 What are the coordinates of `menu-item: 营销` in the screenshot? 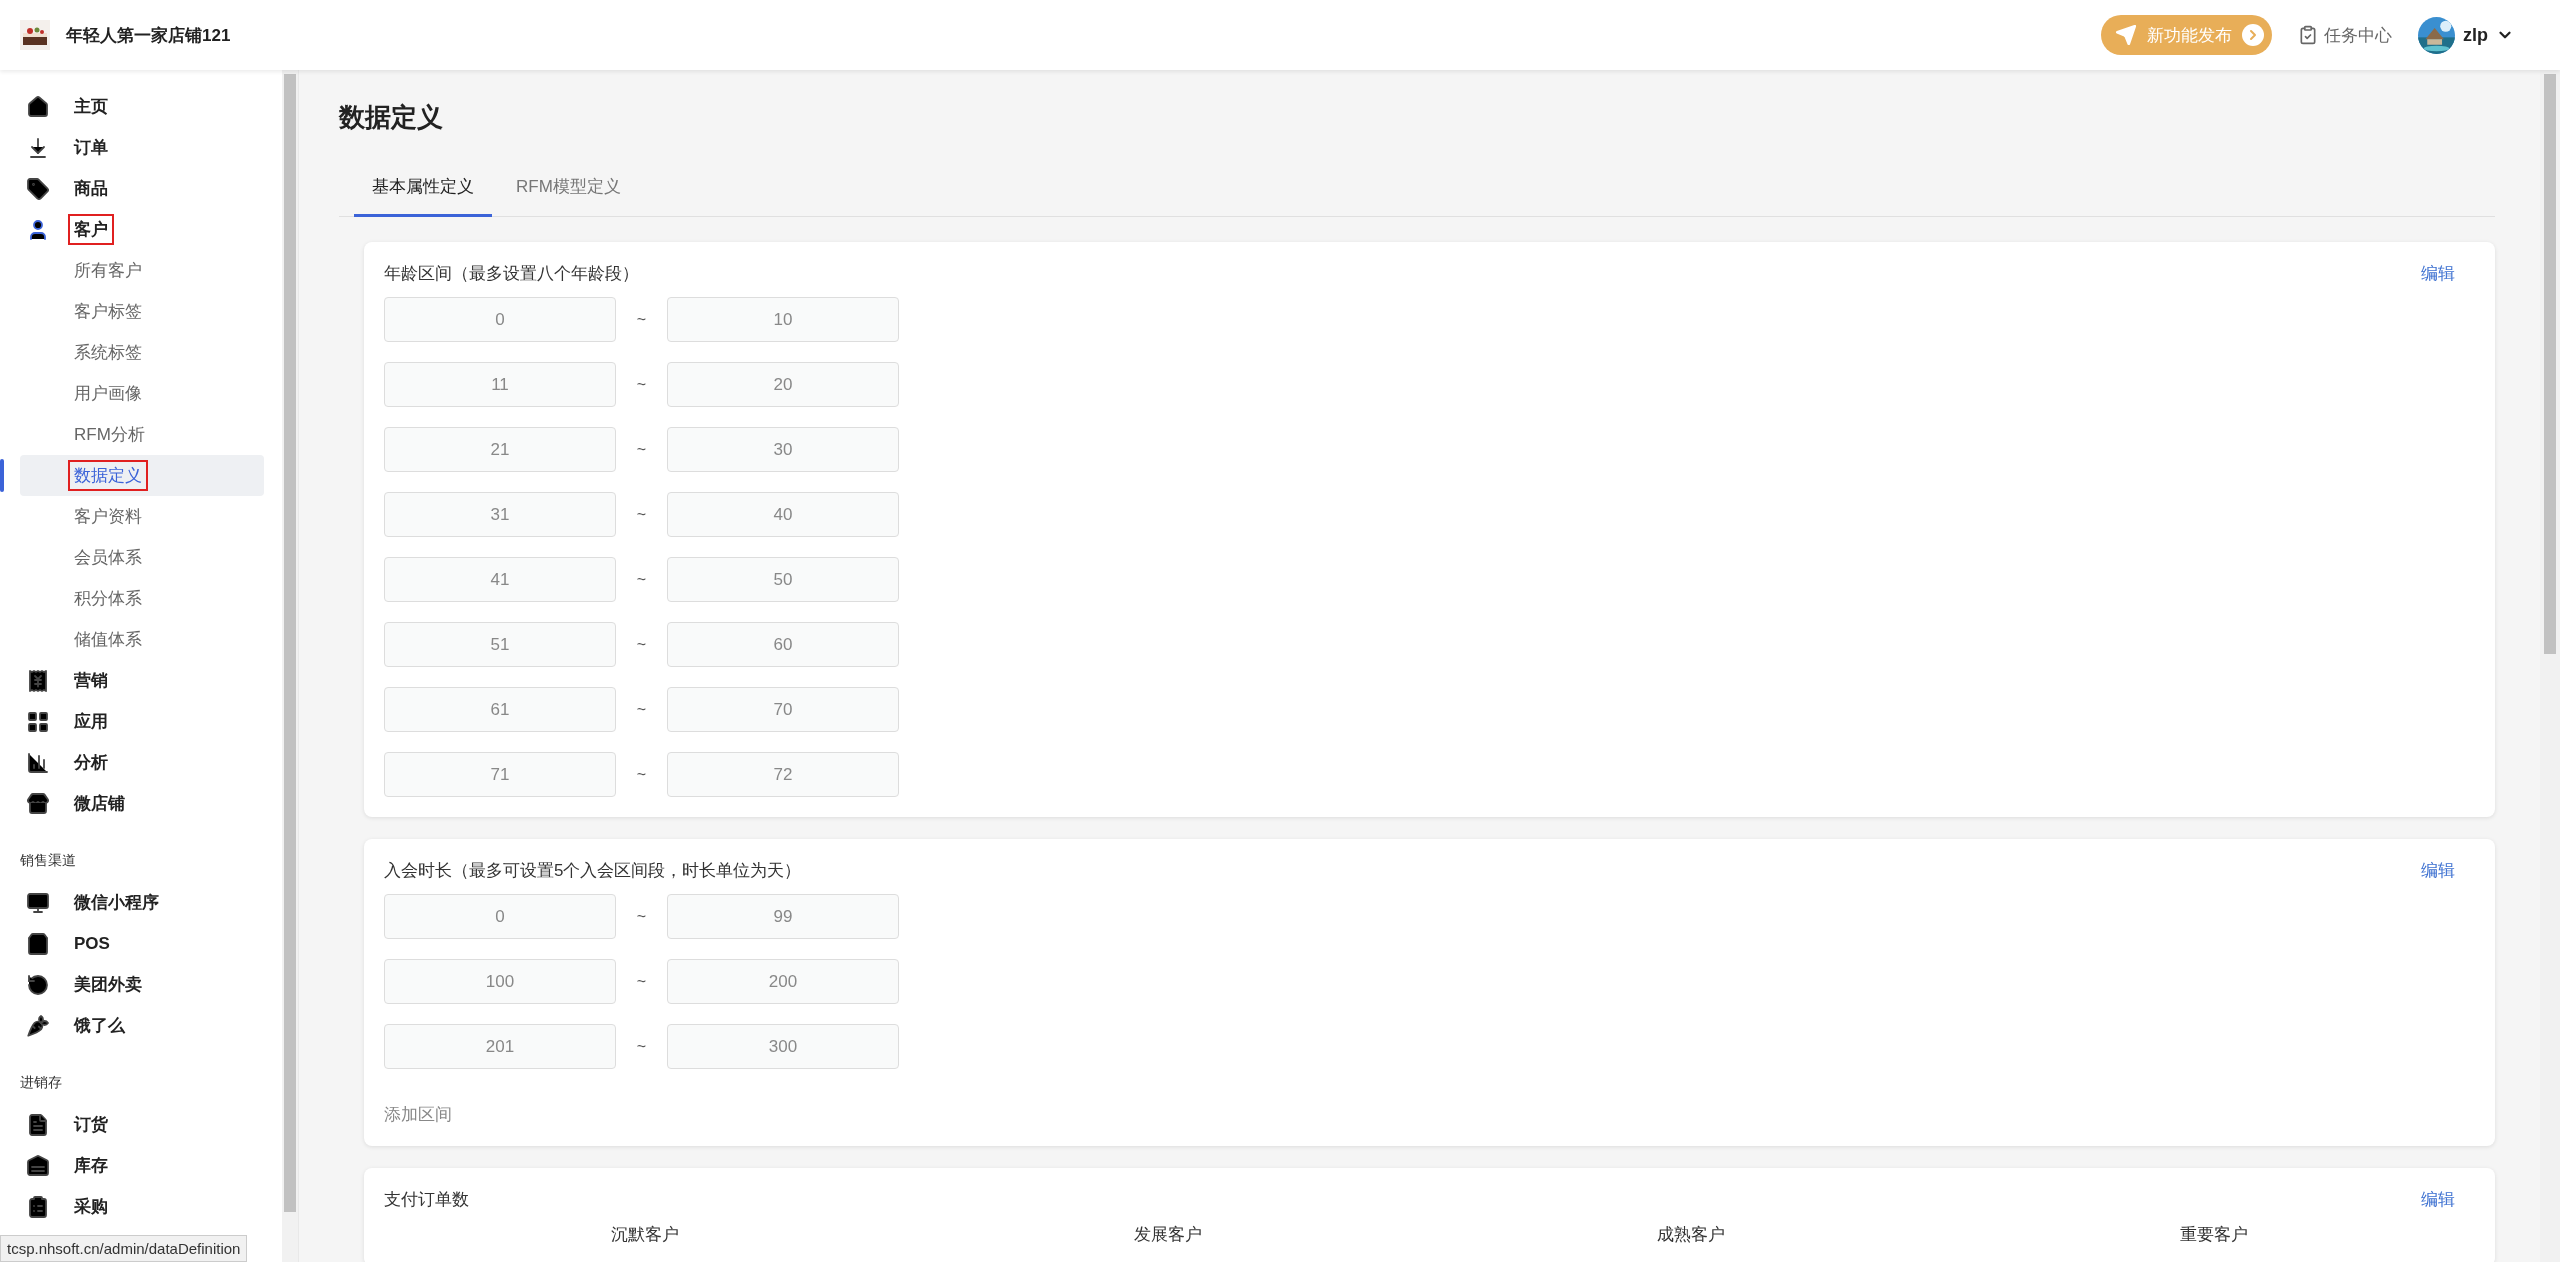 It's located at (141, 680).